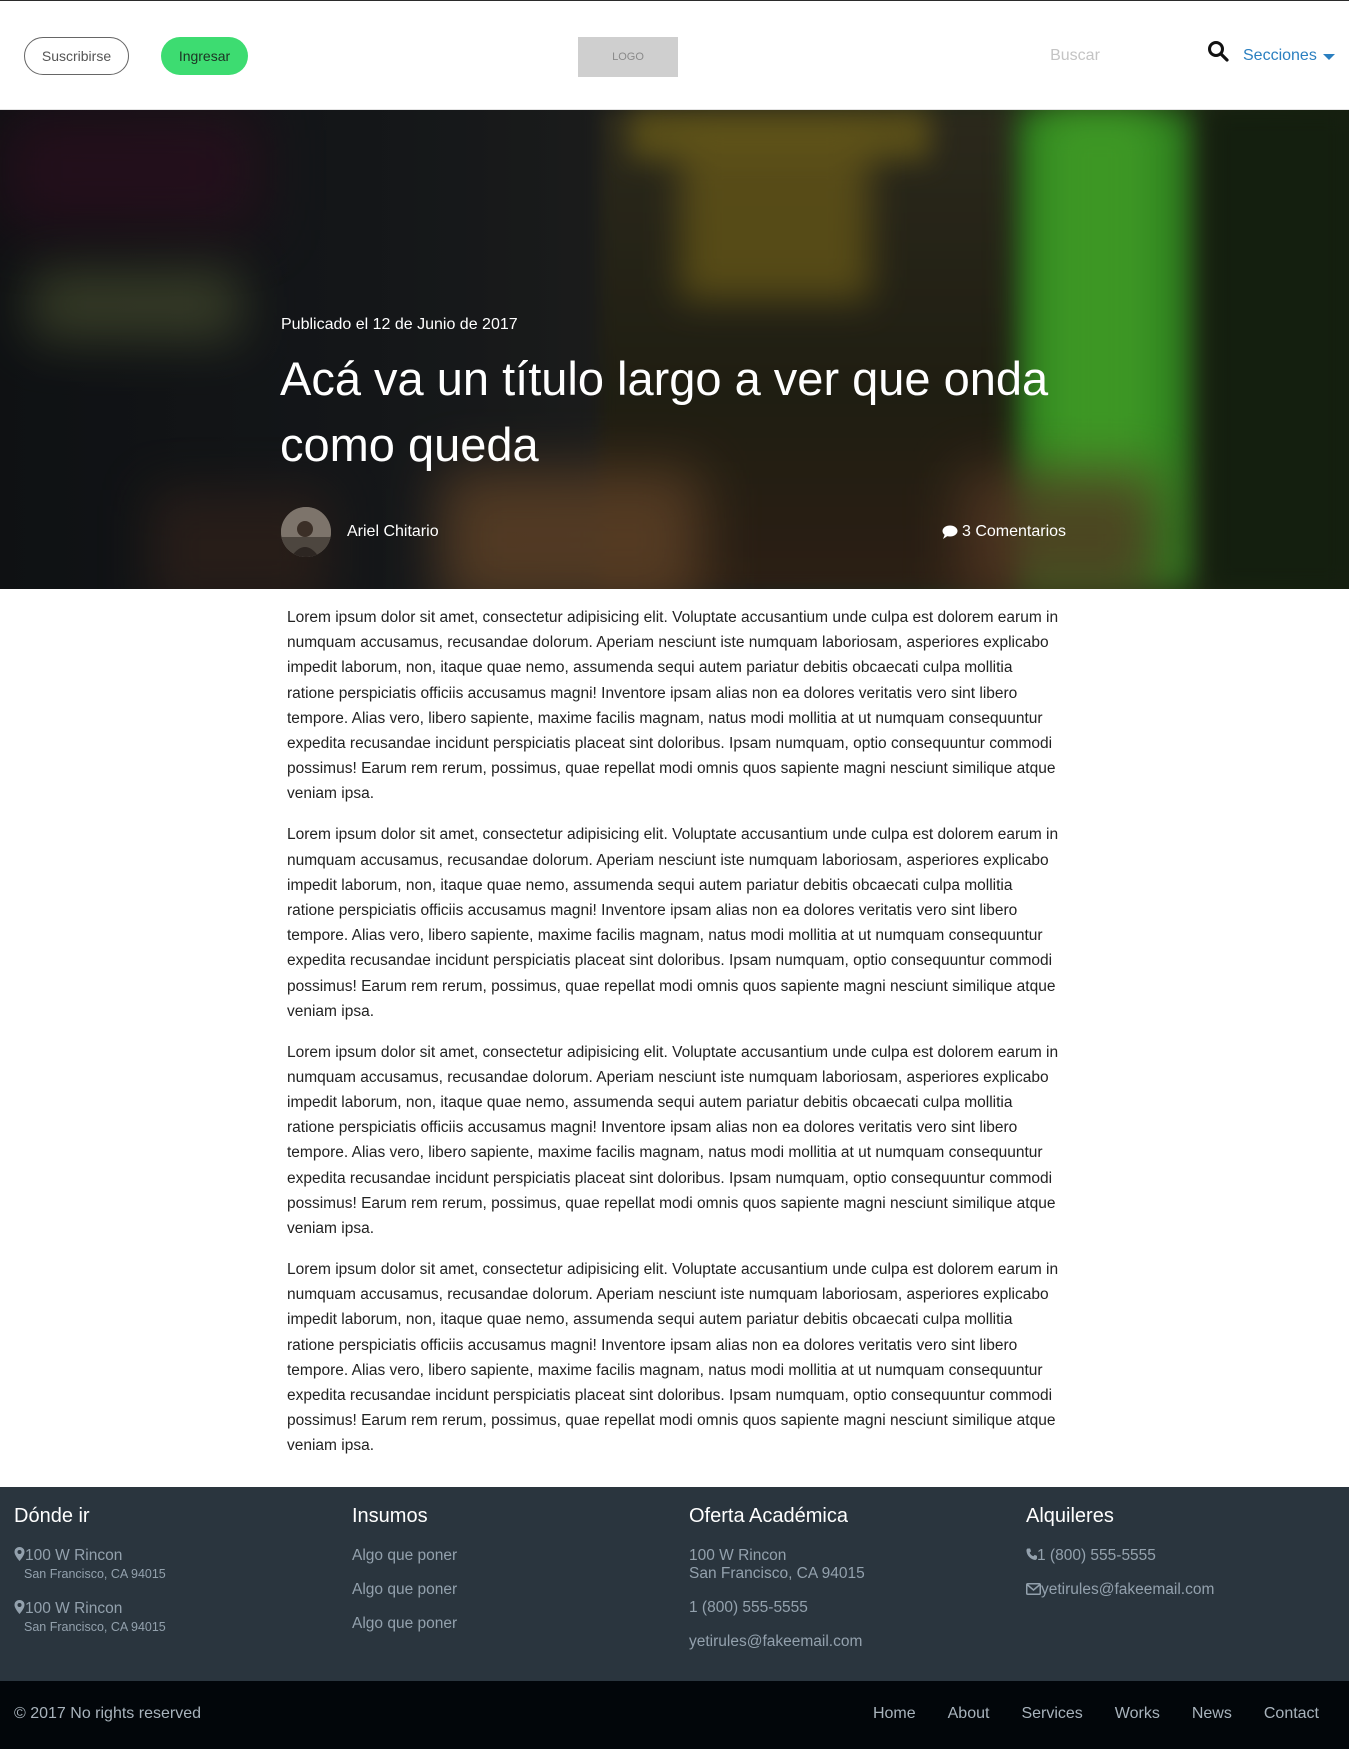  Describe the element at coordinates (1051, 1714) in the screenshot. I see `footer-nav-services: Services` at that location.